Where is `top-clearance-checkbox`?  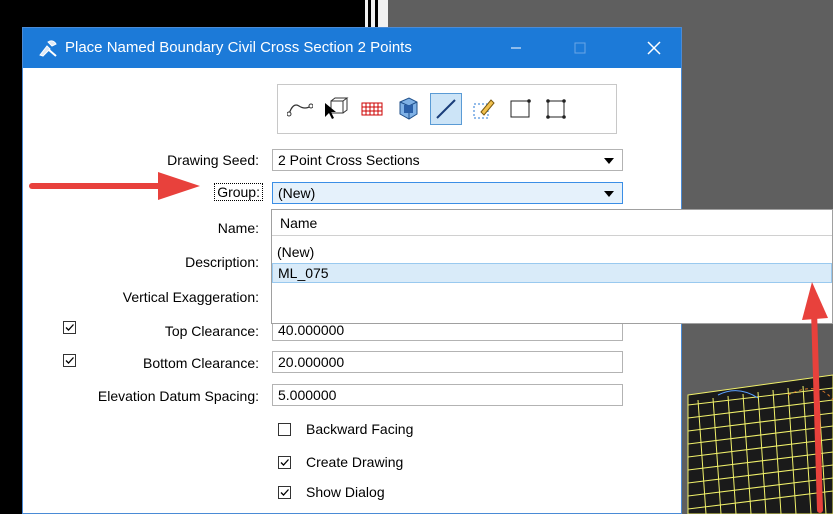
top-clearance-checkbox is located at coordinates (69, 327).